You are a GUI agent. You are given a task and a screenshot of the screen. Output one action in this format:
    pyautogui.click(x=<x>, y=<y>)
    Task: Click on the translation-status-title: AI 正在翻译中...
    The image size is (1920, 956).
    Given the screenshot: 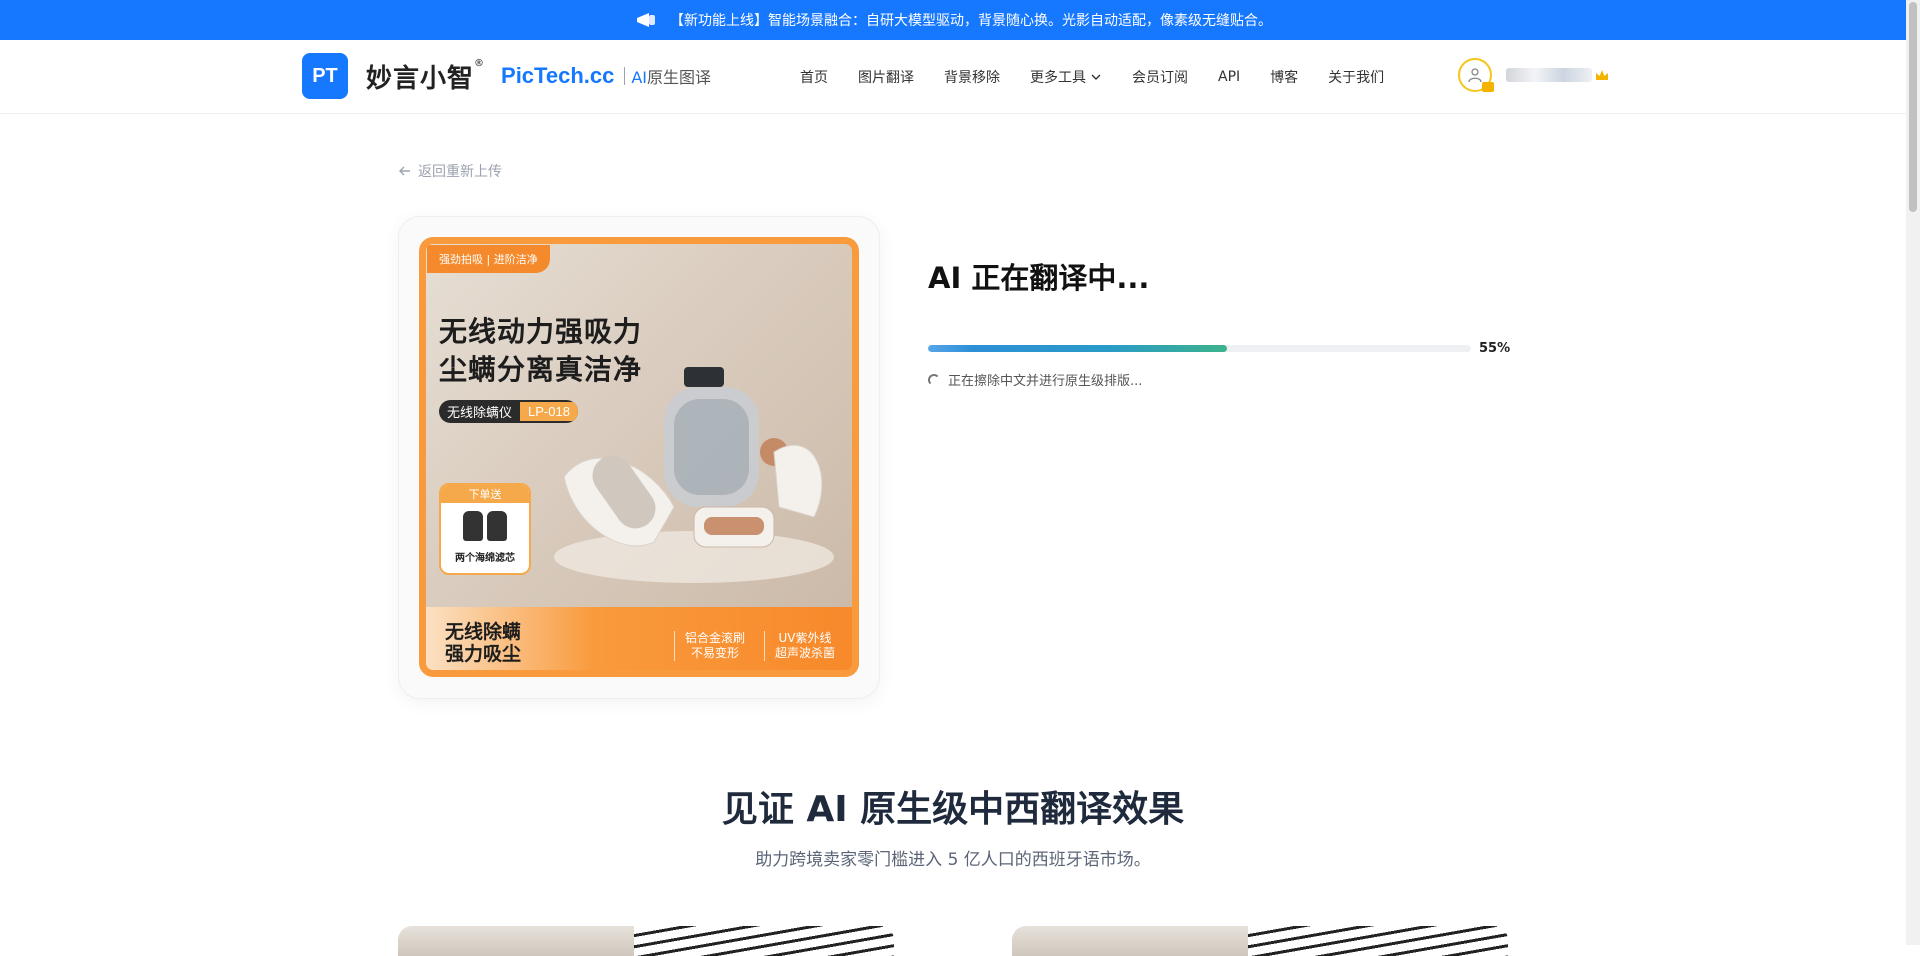 What is the action you would take?
    pyautogui.click(x=1039, y=278)
    